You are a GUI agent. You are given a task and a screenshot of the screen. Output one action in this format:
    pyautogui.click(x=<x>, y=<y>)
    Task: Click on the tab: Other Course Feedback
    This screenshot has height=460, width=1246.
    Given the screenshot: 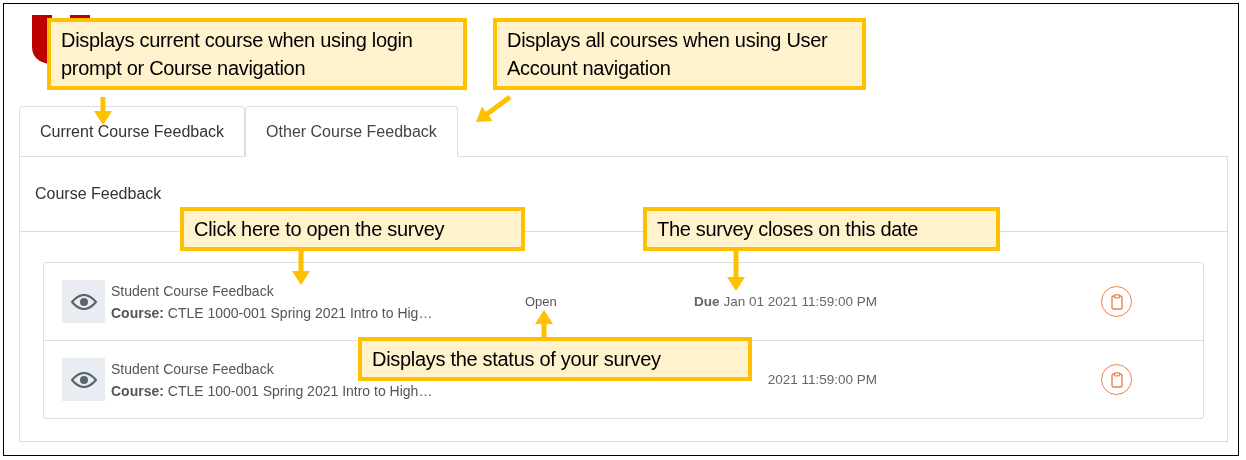 What is the action you would take?
    pyautogui.click(x=351, y=131)
    